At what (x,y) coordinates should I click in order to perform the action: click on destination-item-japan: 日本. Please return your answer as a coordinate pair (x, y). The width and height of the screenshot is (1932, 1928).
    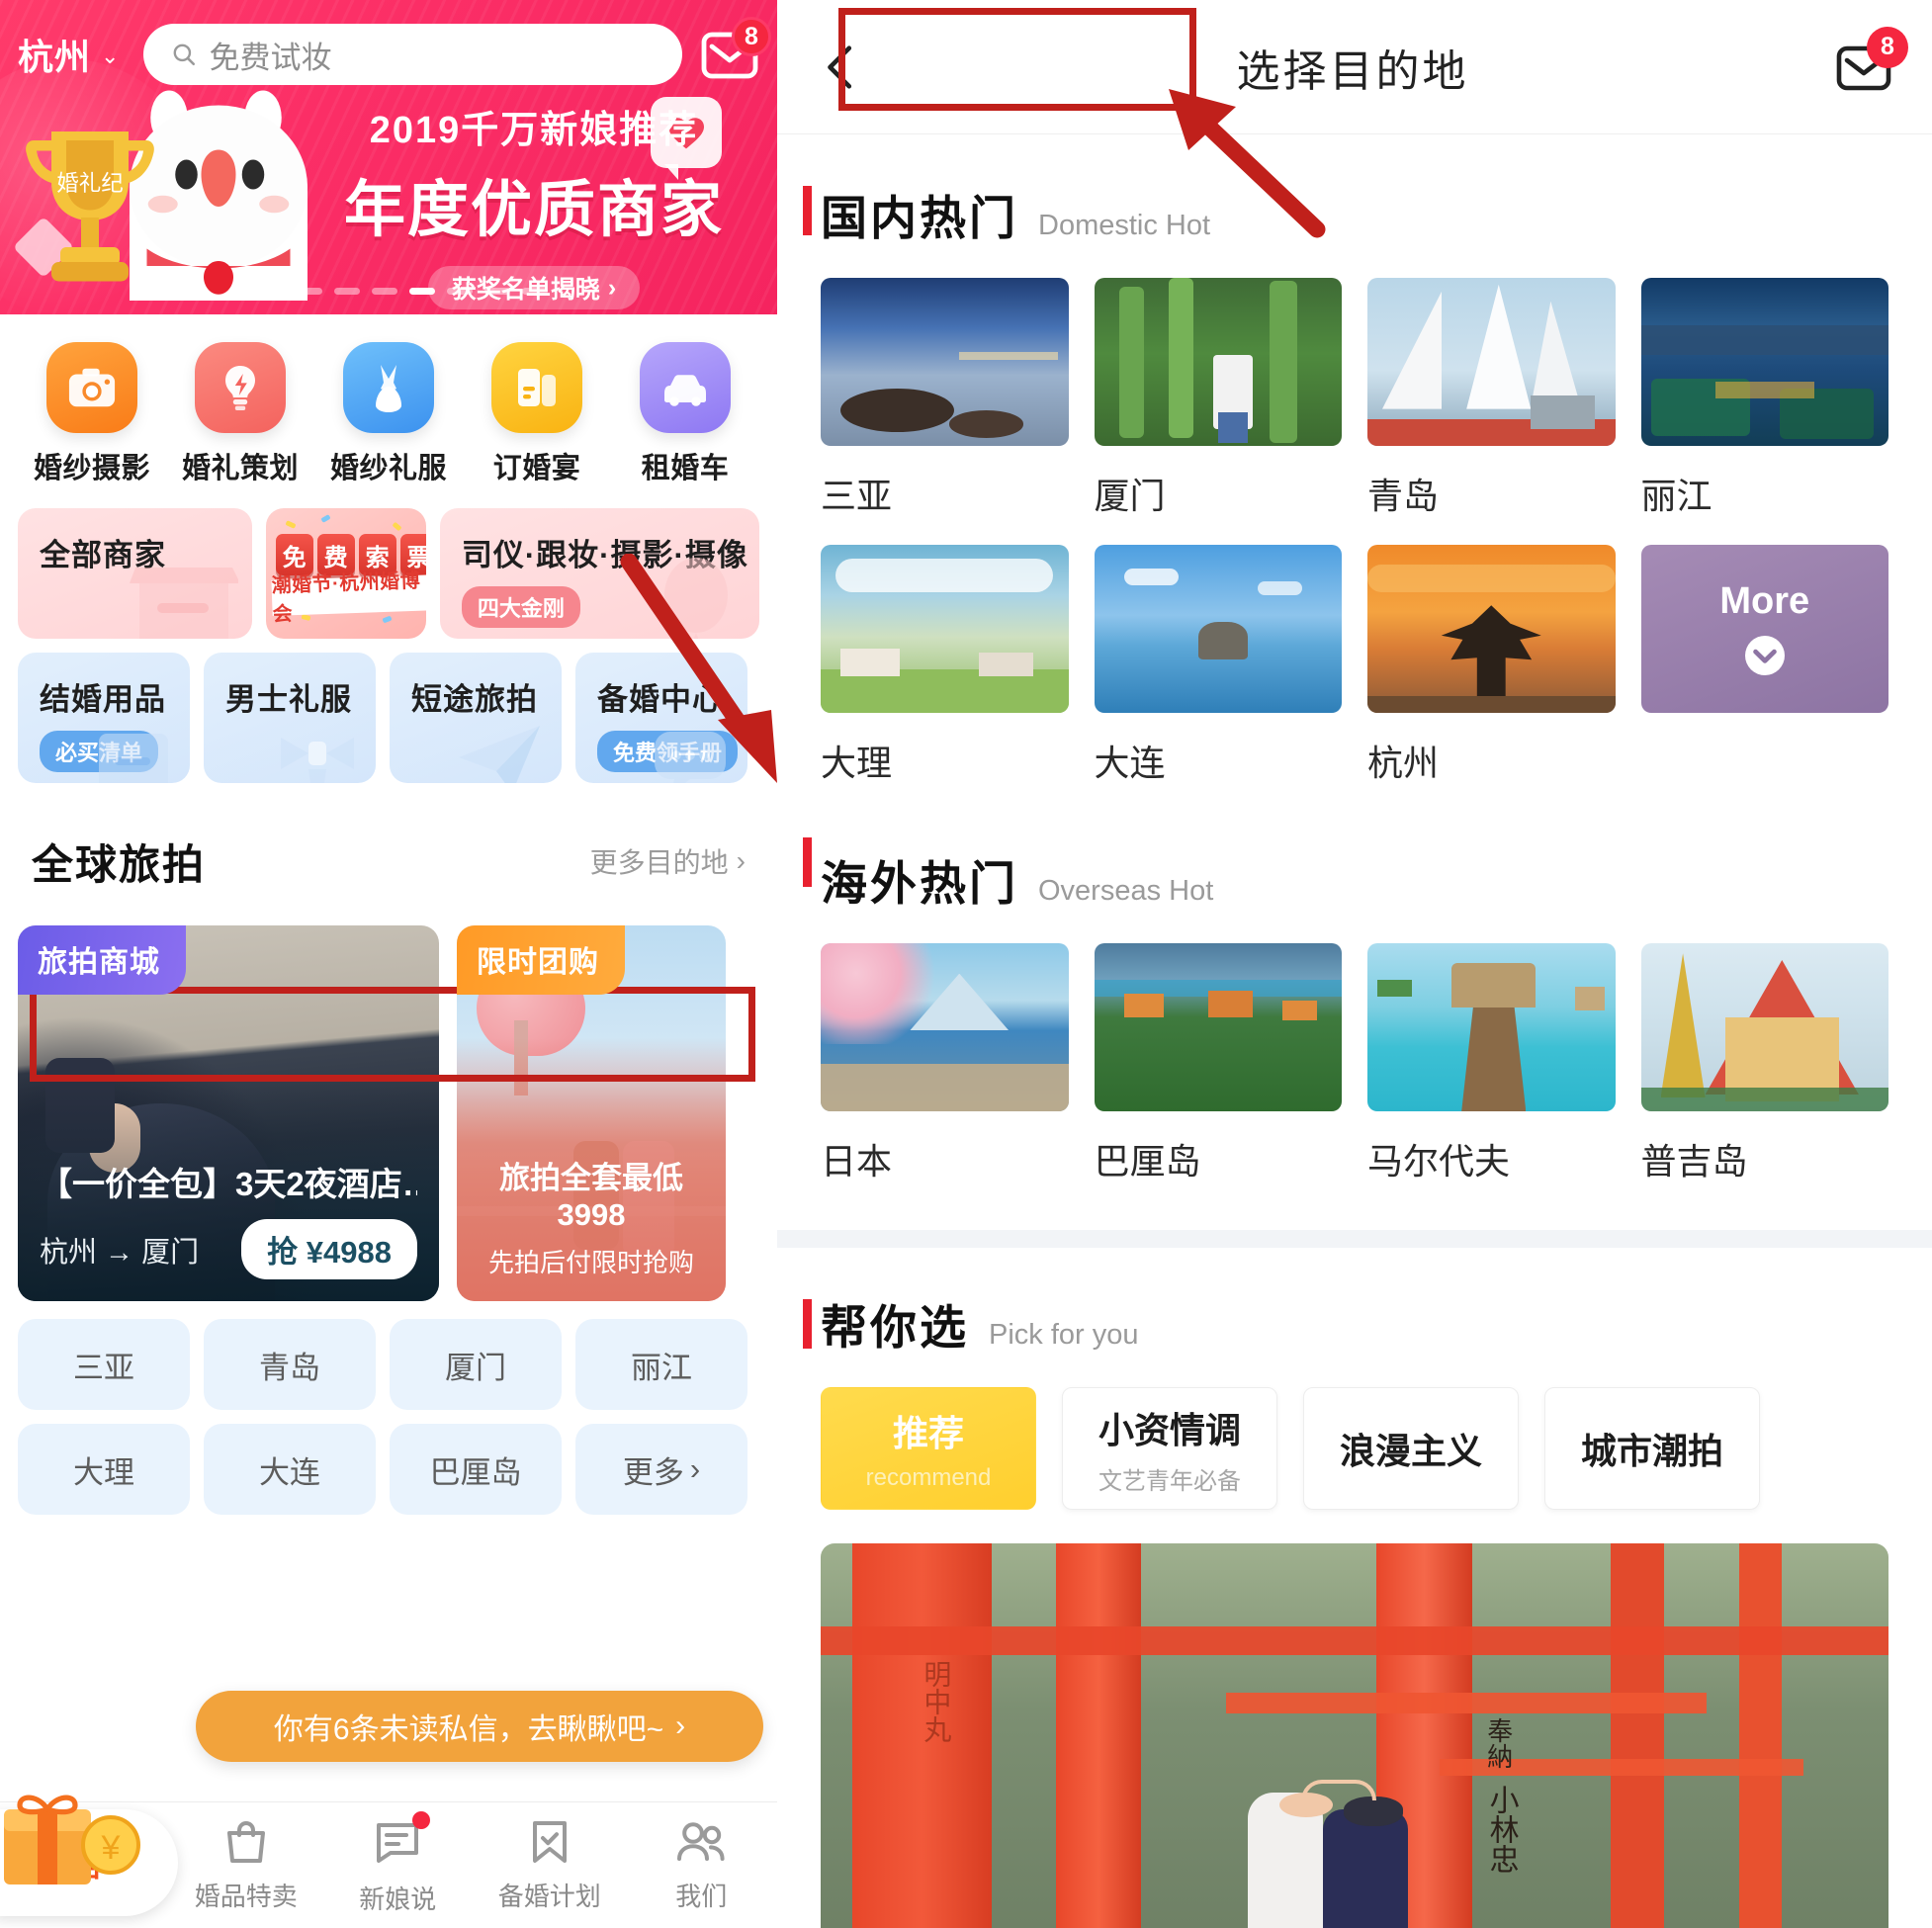
    Looking at the image, I should click on (945, 1063).